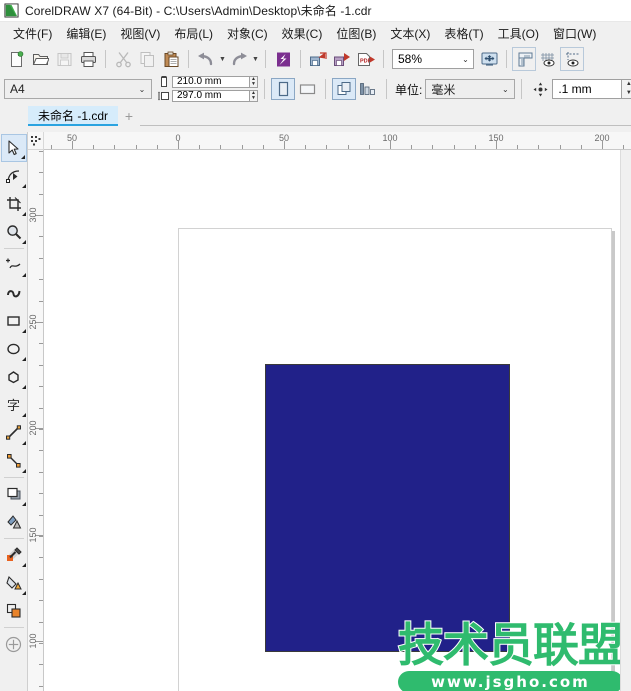 This screenshot has height=691, width=631. What do you see at coordinates (410, 33) in the screenshot?
I see `menu-text: 文本(X)` at bounding box center [410, 33].